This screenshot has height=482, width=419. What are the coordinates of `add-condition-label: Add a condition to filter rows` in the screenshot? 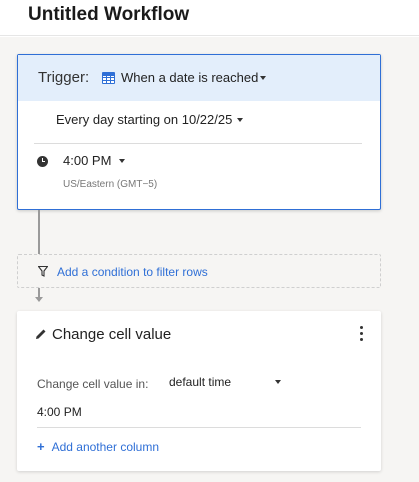 It's located at (132, 272).